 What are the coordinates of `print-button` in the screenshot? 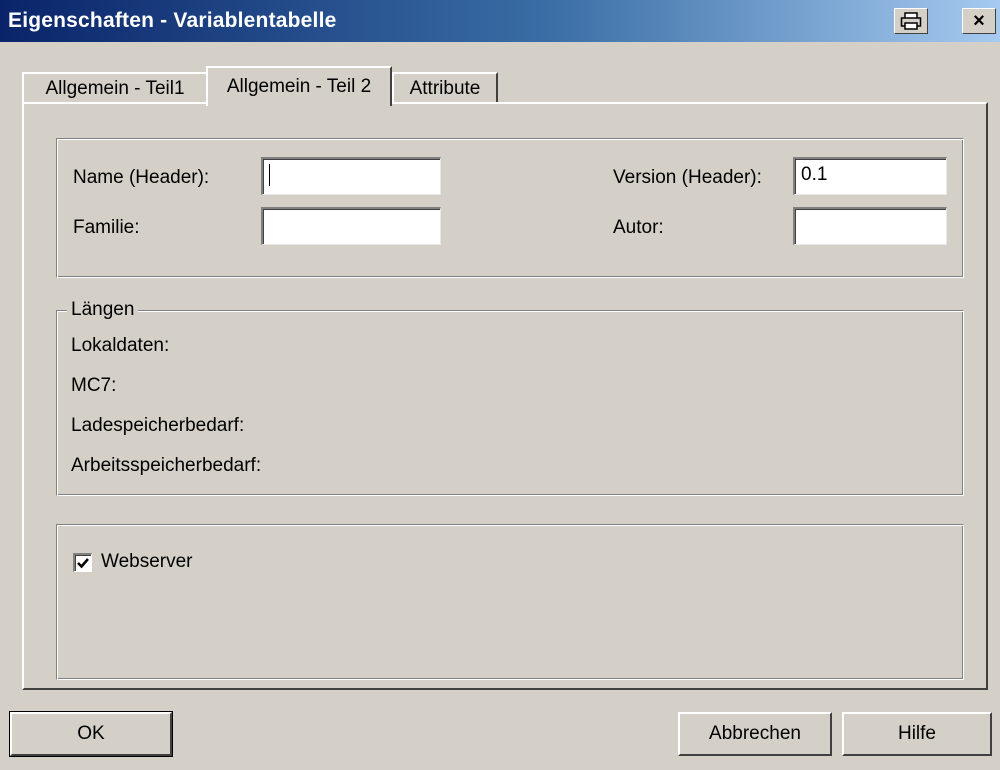 It's located at (911, 21).